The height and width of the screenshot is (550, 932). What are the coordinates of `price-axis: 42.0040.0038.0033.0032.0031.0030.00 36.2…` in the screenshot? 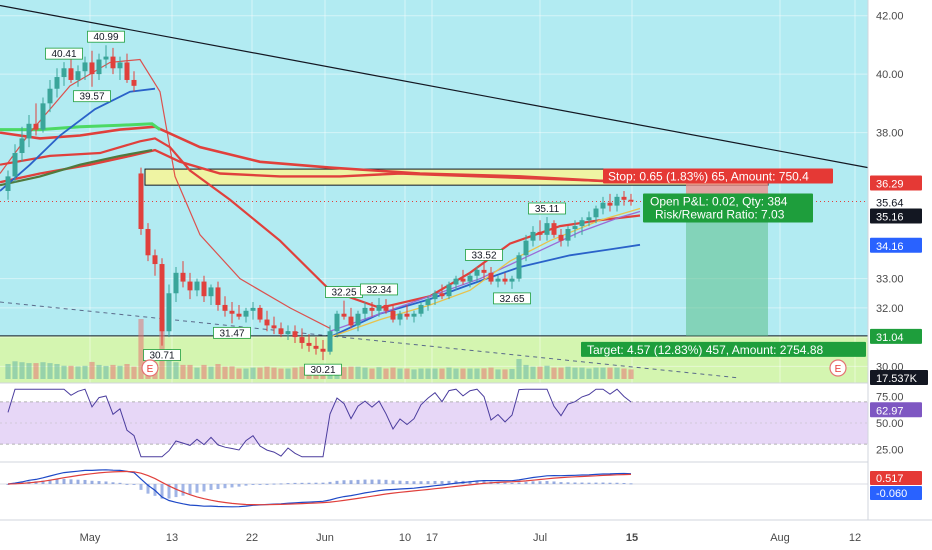 It's located at (899, 275).